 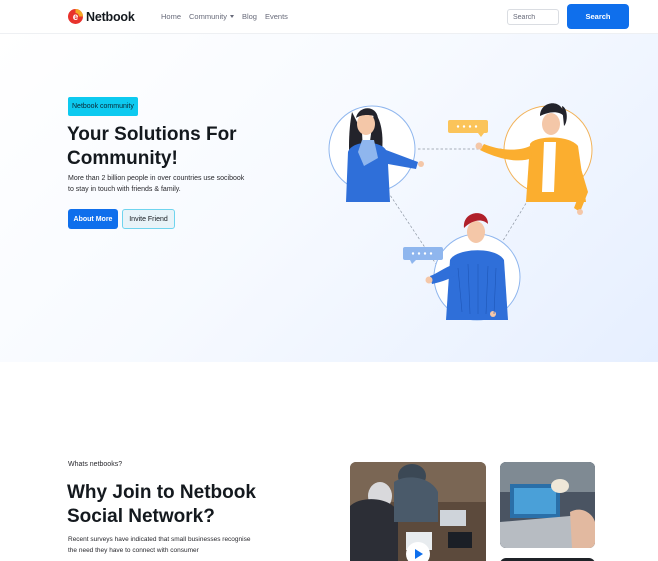 What do you see at coordinates (208, 16) in the screenshot?
I see `nav-item-label: Community` at bounding box center [208, 16].